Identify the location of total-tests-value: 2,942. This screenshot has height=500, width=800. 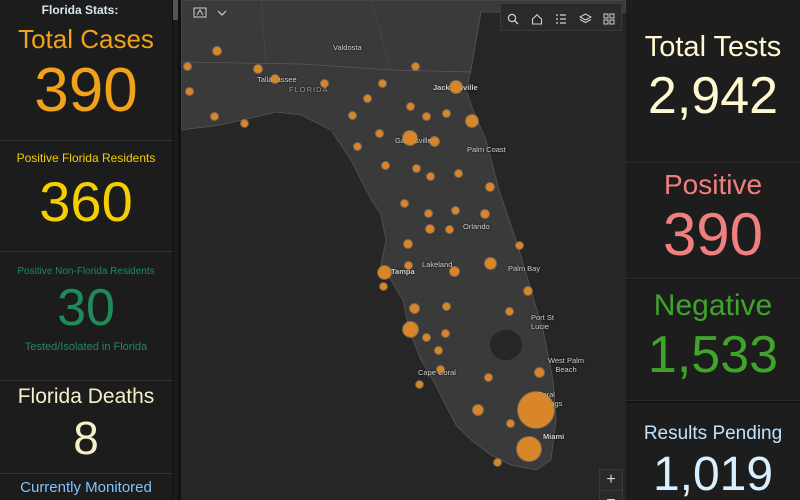
(713, 96).